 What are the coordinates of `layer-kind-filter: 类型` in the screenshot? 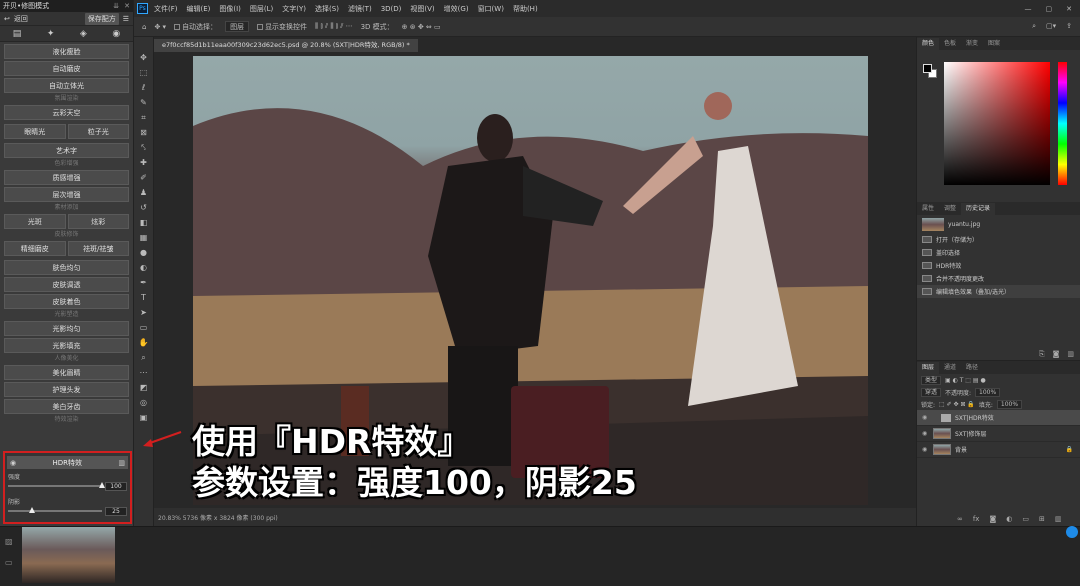 It's located at (931, 380).